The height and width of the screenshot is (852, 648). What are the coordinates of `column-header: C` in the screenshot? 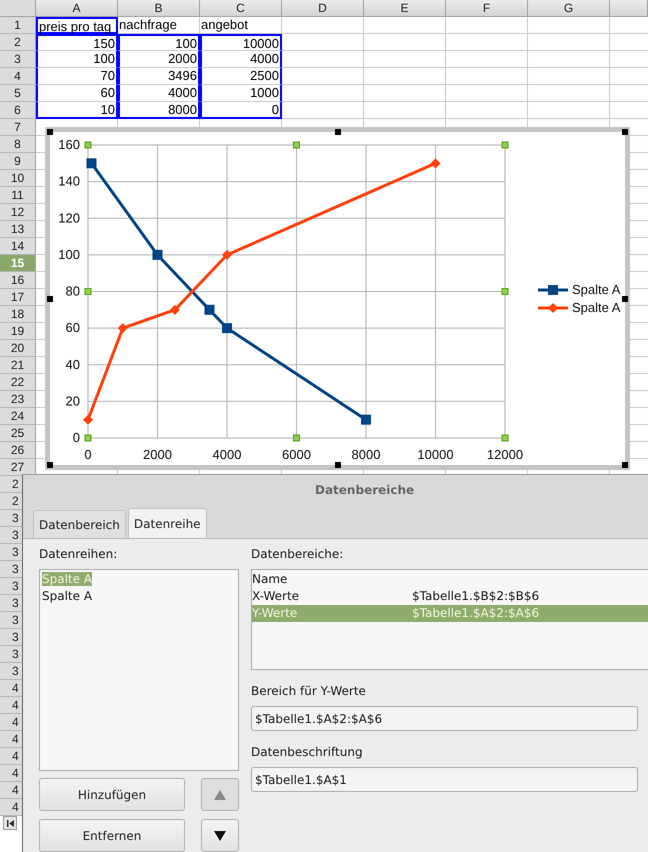 It's located at (241, 8).